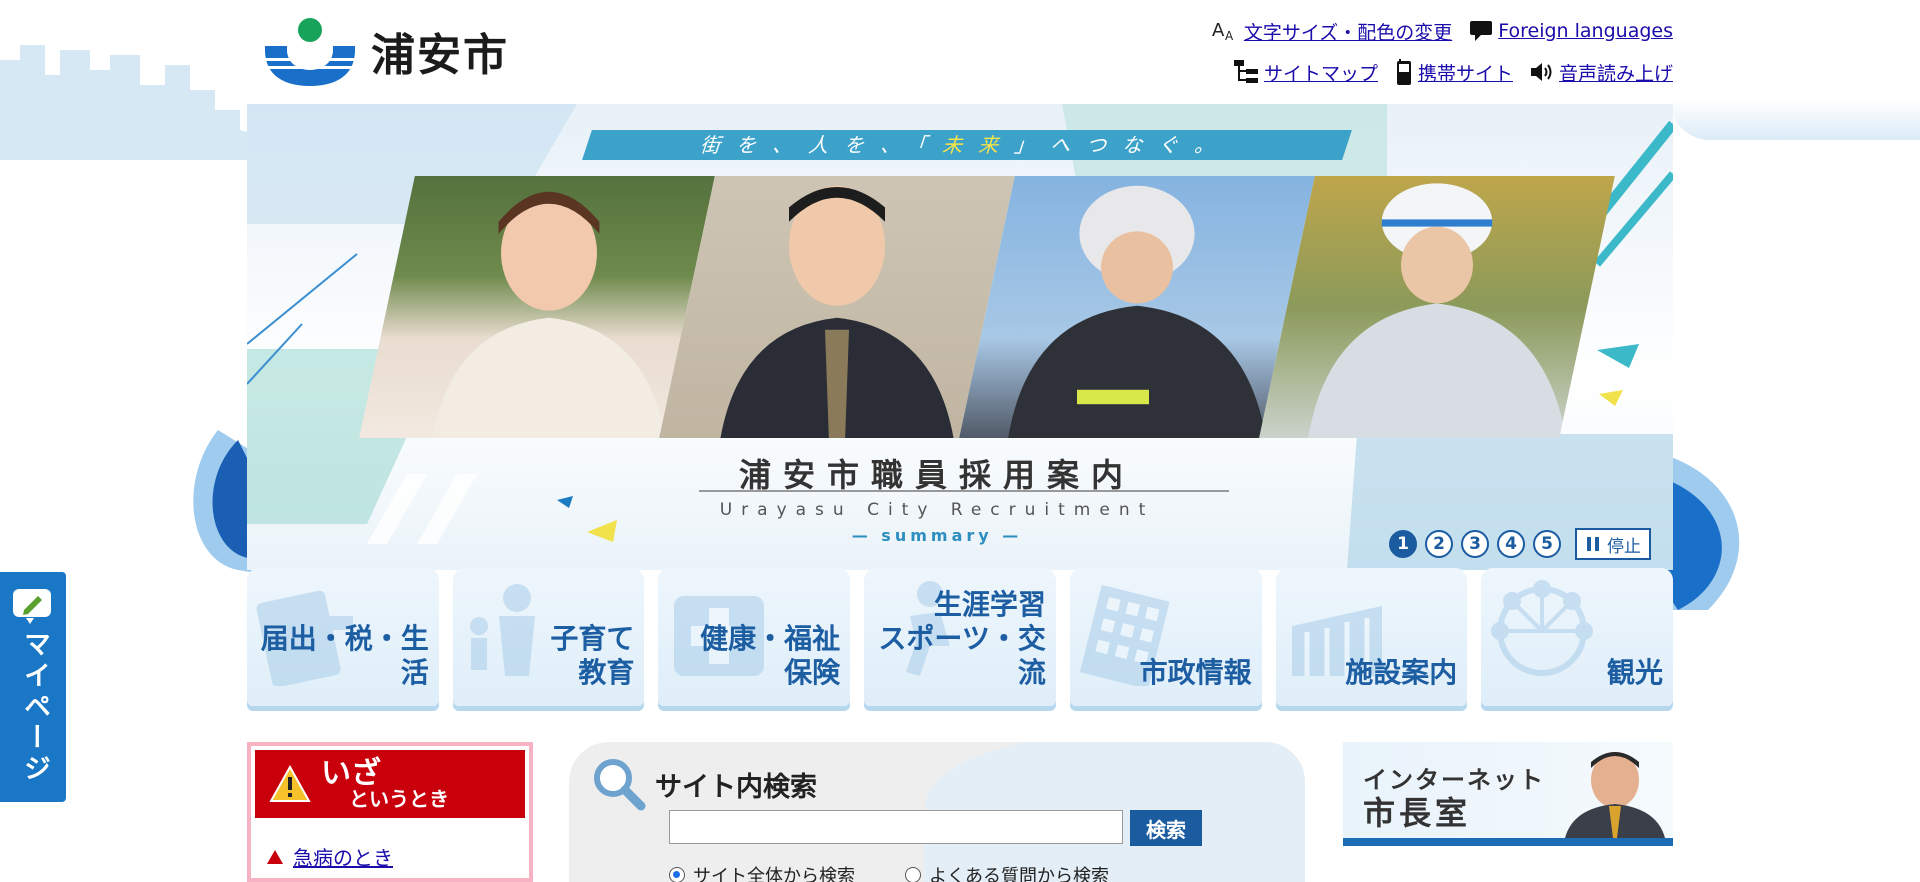 This screenshot has height=882, width=1920. What do you see at coordinates (1593, 544) in the screenshot?
I see `pause-icon` at bounding box center [1593, 544].